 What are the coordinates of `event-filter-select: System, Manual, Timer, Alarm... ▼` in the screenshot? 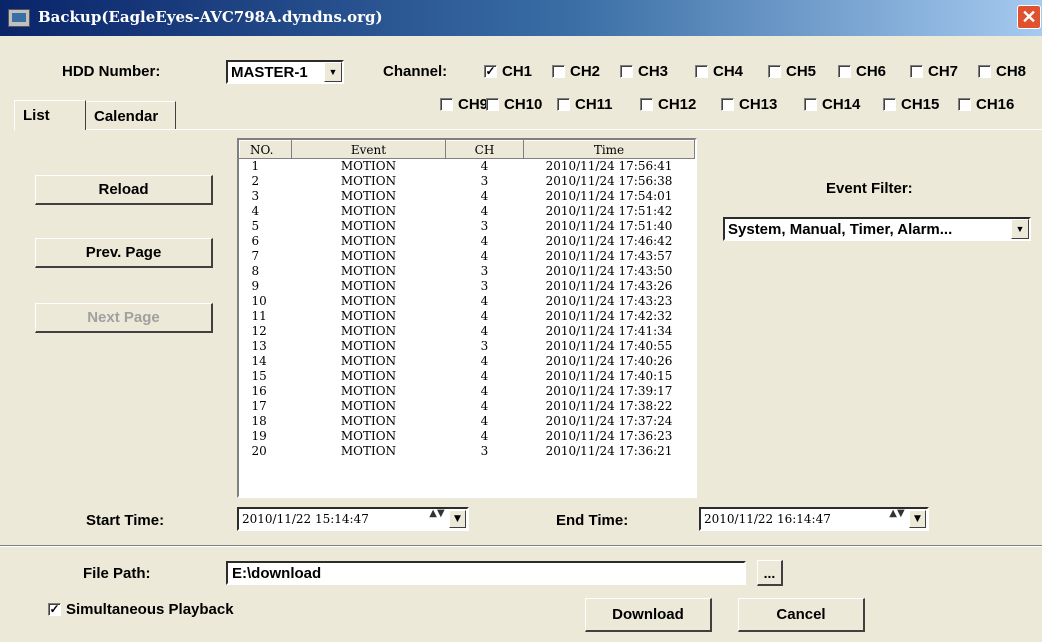 It's located at (877, 229).